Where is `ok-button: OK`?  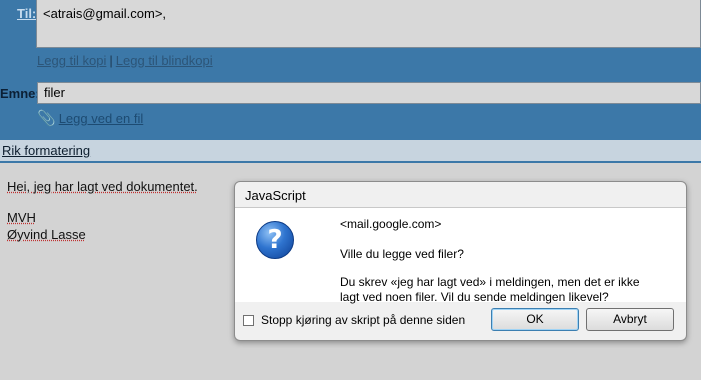
ok-button: OK is located at coordinates (535, 319).